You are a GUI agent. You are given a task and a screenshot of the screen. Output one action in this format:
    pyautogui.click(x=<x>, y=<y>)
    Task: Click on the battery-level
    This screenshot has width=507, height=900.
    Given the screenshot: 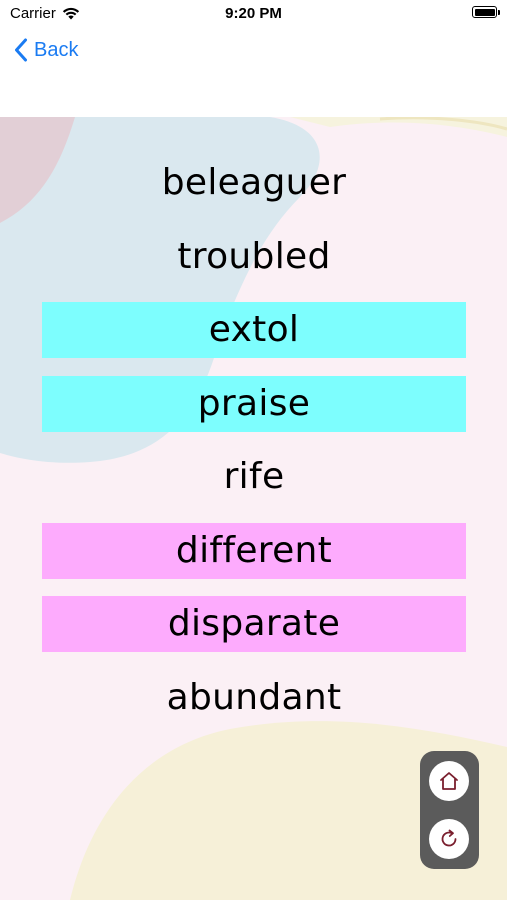 What is the action you would take?
    pyautogui.click(x=484, y=12)
    